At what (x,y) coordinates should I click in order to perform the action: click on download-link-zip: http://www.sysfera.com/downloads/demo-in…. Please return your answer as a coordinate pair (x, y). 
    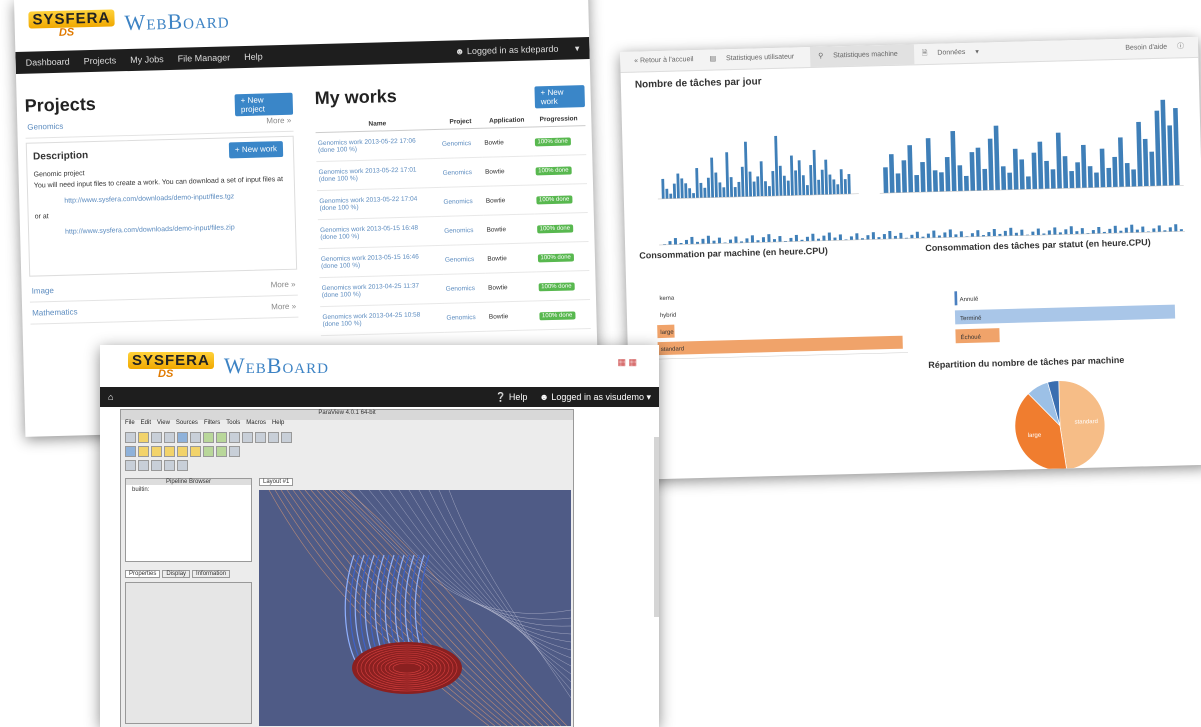
    Looking at the image, I should click on (162, 230).